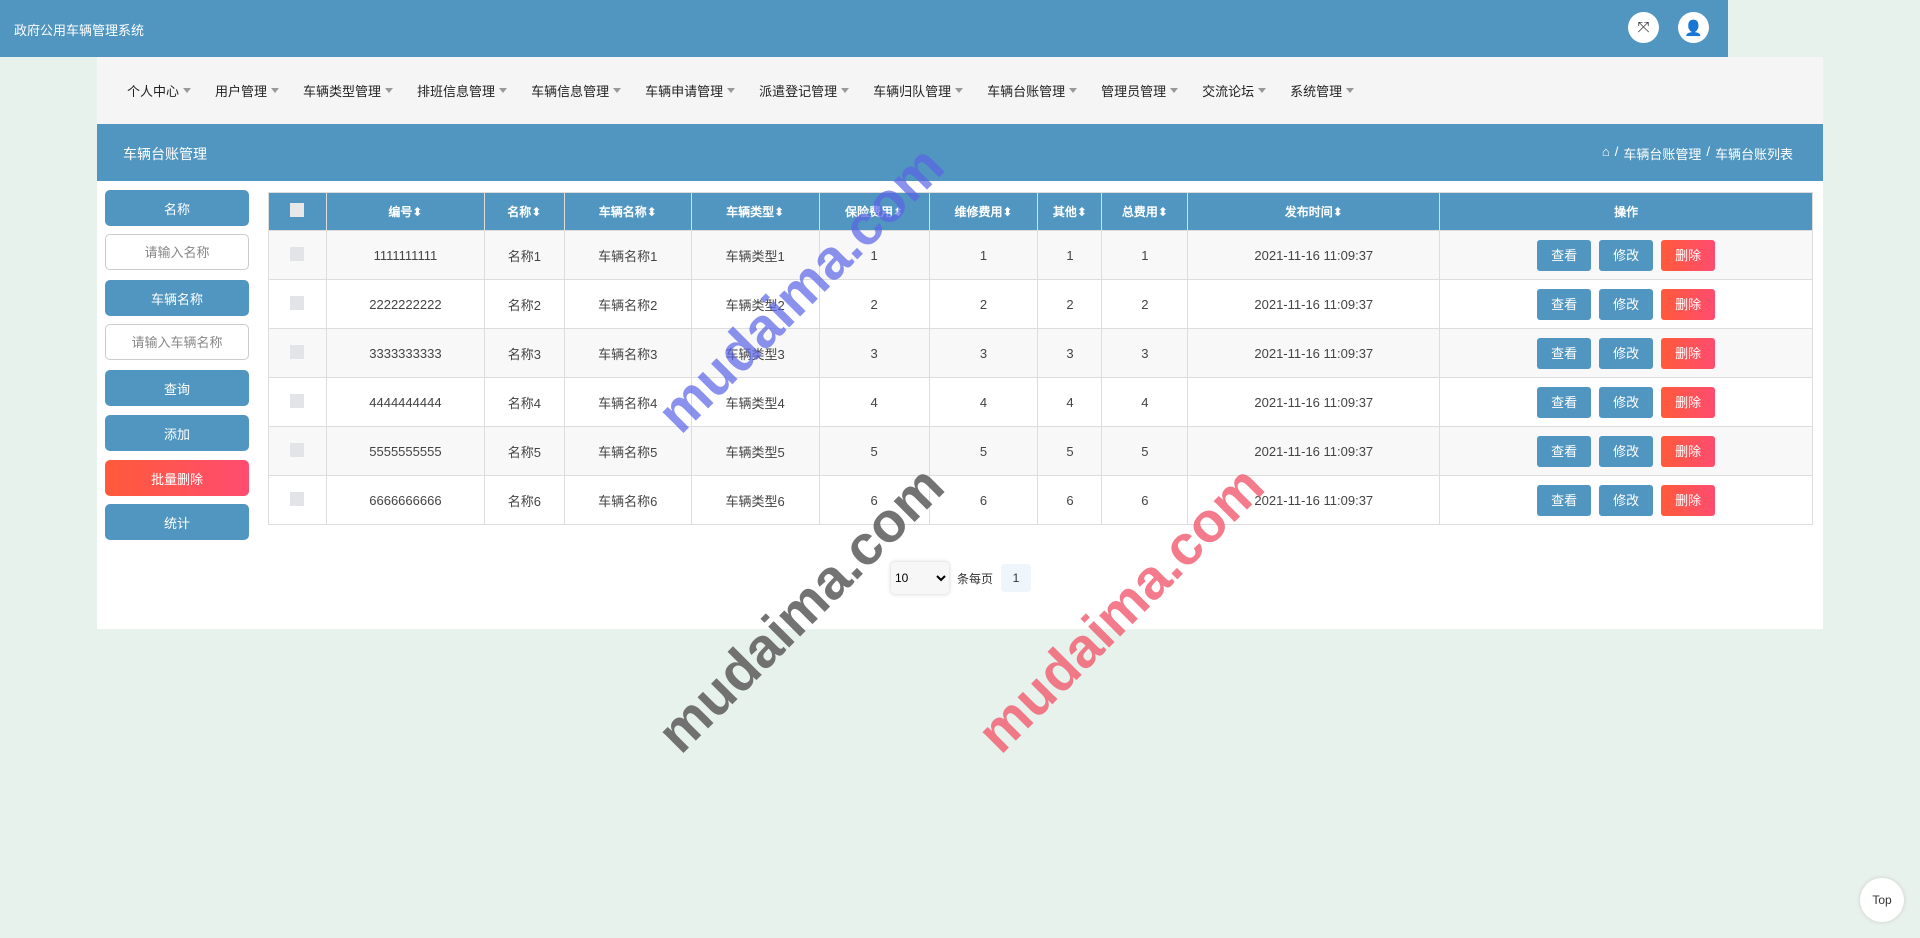 This screenshot has width=1920, height=938. Describe the element at coordinates (79, 30) in the screenshot. I see `app-title: 政府公用车辆管理系统` at that location.